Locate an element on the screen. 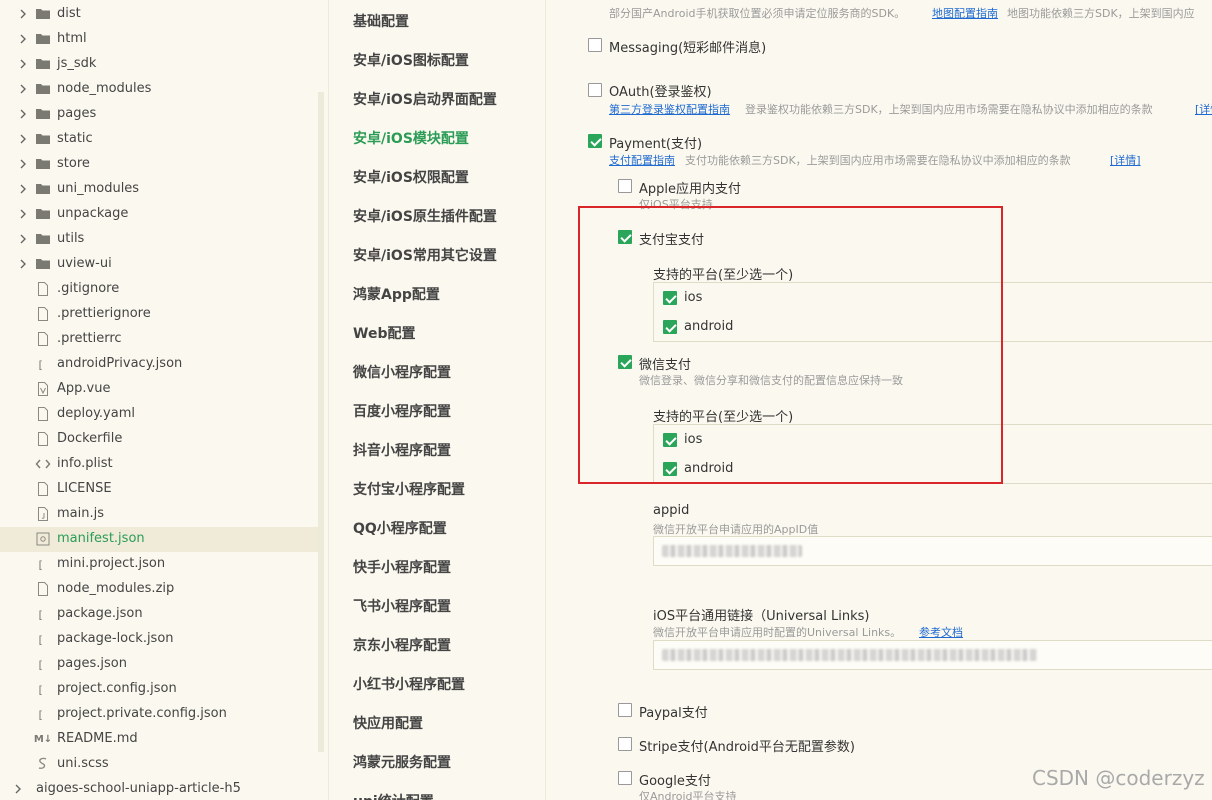 Image resolution: width=1212 pixels, height=800 pixels. appid-label: appid is located at coordinates (671, 510).